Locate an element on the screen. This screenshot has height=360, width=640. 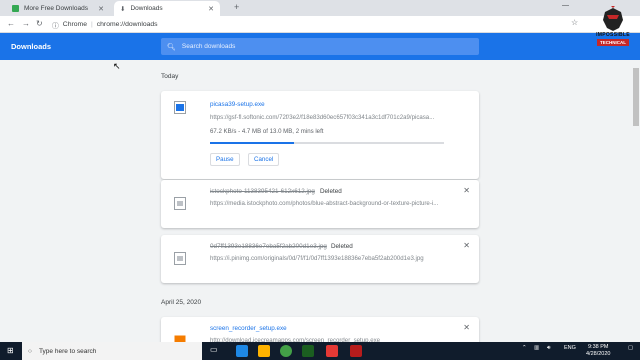
watermark-line1: IMPOSSIBLE is located at coordinates (613, 35).